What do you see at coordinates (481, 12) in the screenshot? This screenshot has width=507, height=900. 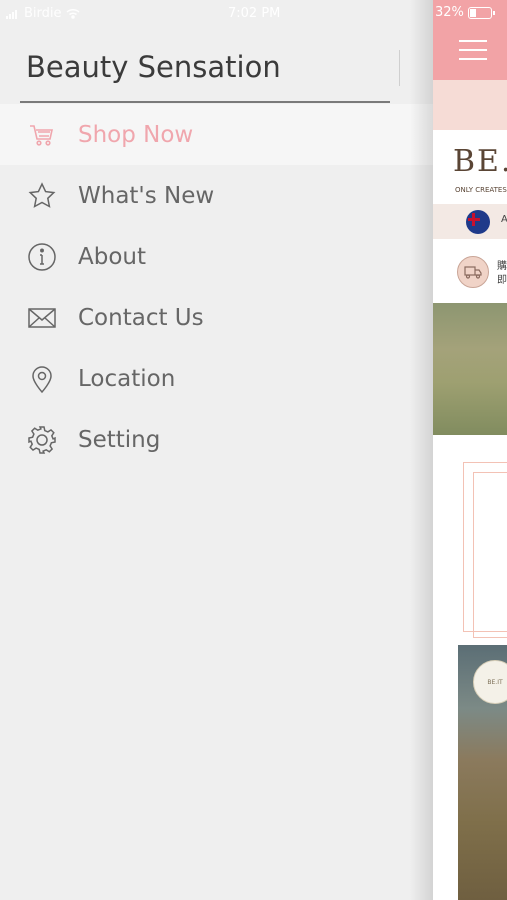 I see `battery-icon` at bounding box center [481, 12].